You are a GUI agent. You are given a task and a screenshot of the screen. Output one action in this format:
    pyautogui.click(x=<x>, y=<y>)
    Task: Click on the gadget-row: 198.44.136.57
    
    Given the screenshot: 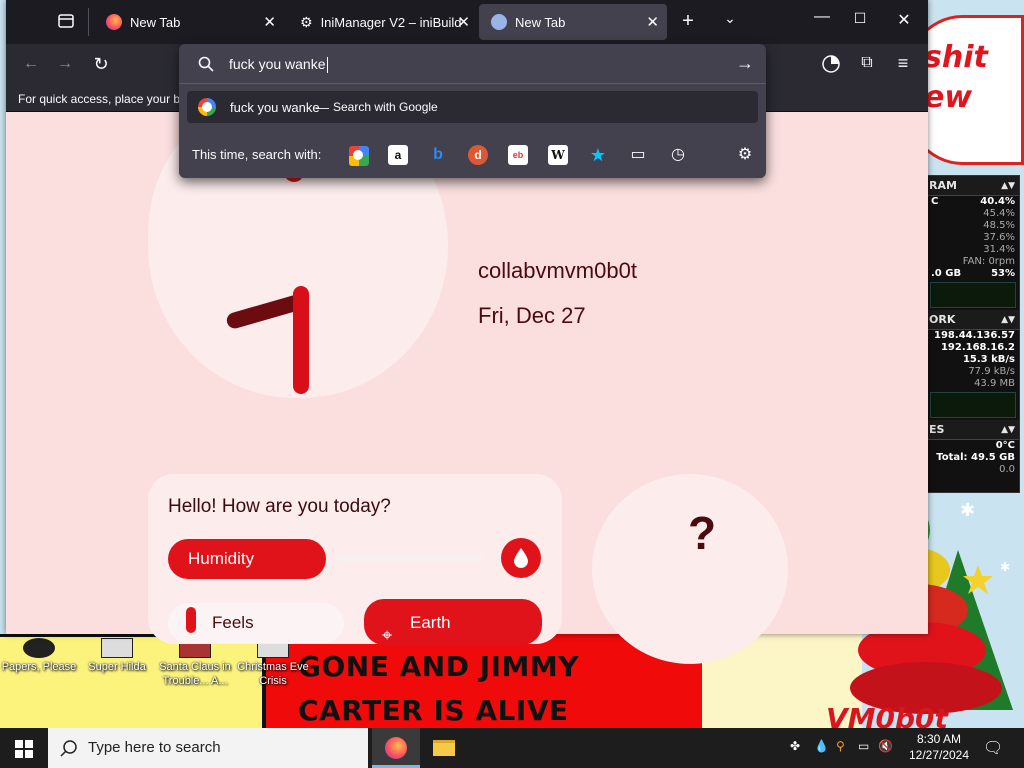 What is the action you would take?
    pyautogui.click(x=974, y=335)
    